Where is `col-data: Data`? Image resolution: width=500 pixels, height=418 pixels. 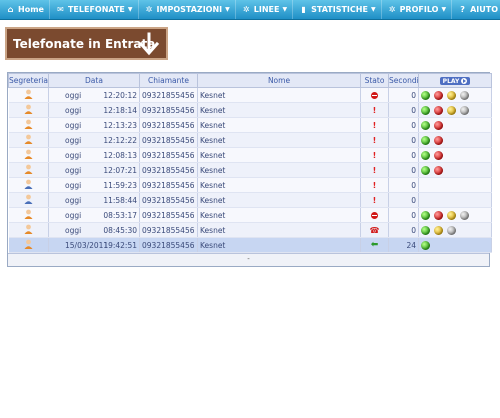 col-data: Data is located at coordinates (94, 80).